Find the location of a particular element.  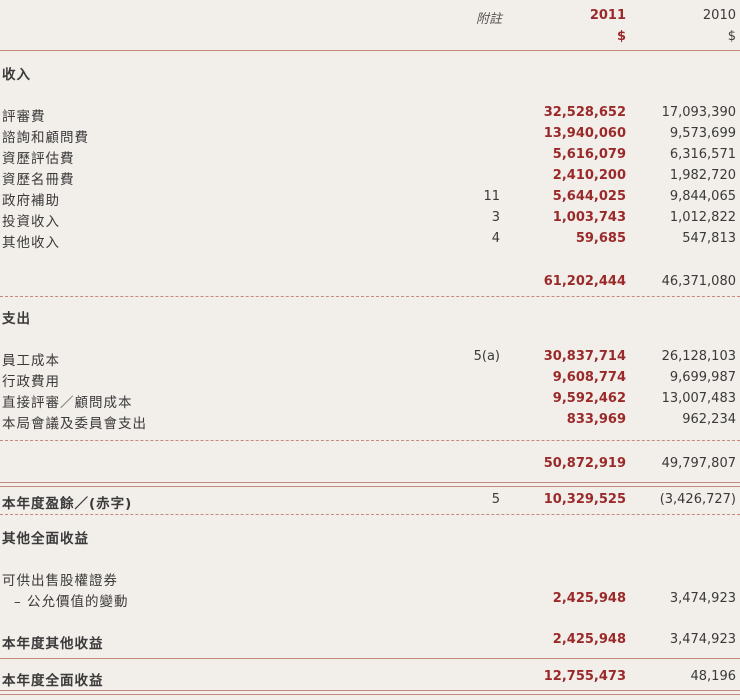

income-row-value-2011: 13,940,060 is located at coordinates (584, 133).